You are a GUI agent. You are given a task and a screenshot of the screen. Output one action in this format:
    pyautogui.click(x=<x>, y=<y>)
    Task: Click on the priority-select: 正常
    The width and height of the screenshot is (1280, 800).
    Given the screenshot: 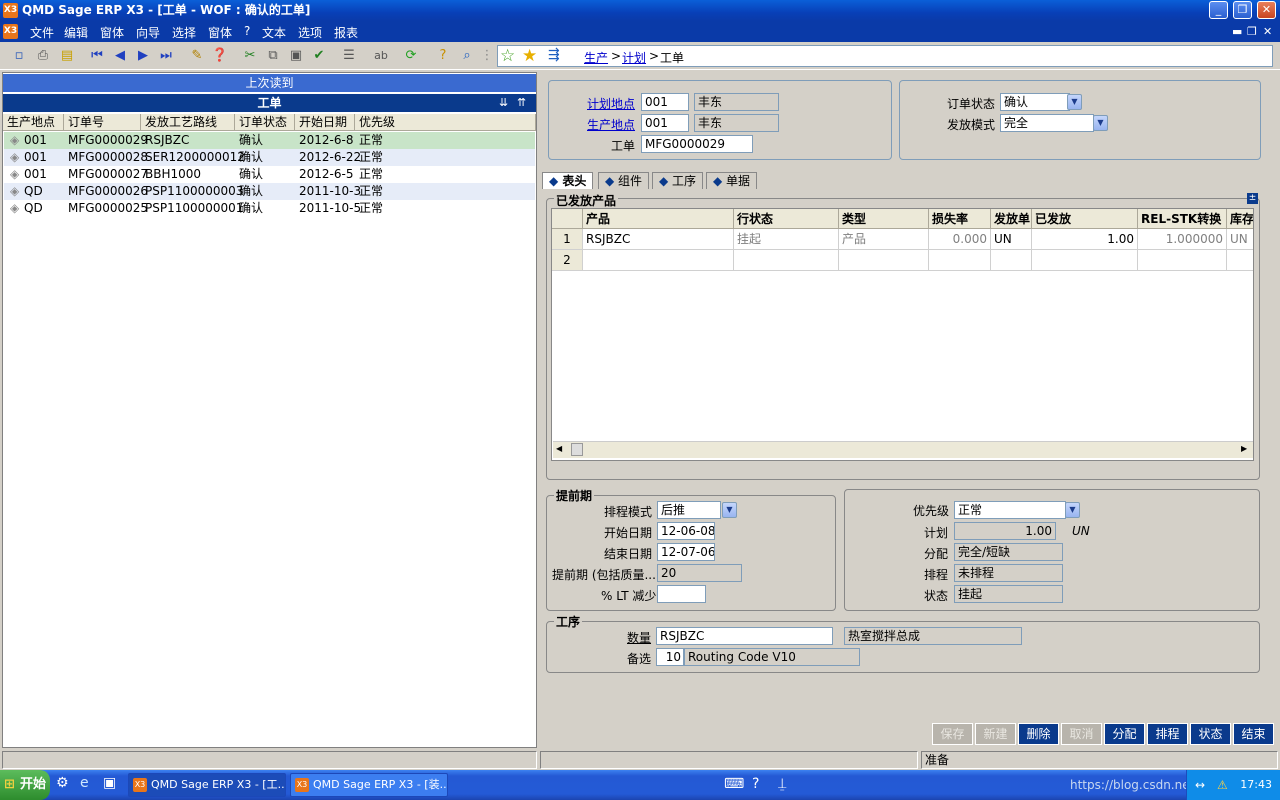 What is the action you would take?
    pyautogui.click(x=1010, y=510)
    